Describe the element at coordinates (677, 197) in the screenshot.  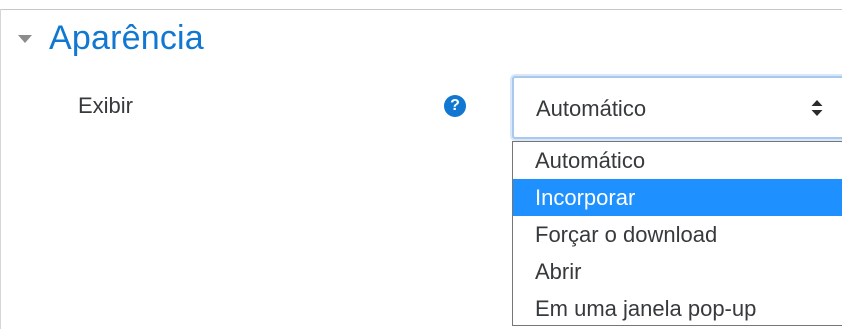
I see `option-incorporar: Incorporar` at that location.